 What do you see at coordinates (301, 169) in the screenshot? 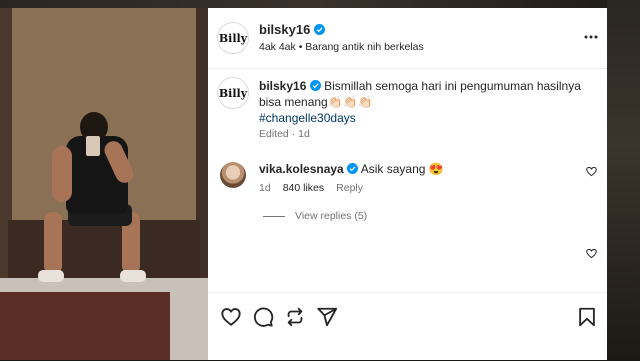
I see `comment-username: vika.kolesnaya` at bounding box center [301, 169].